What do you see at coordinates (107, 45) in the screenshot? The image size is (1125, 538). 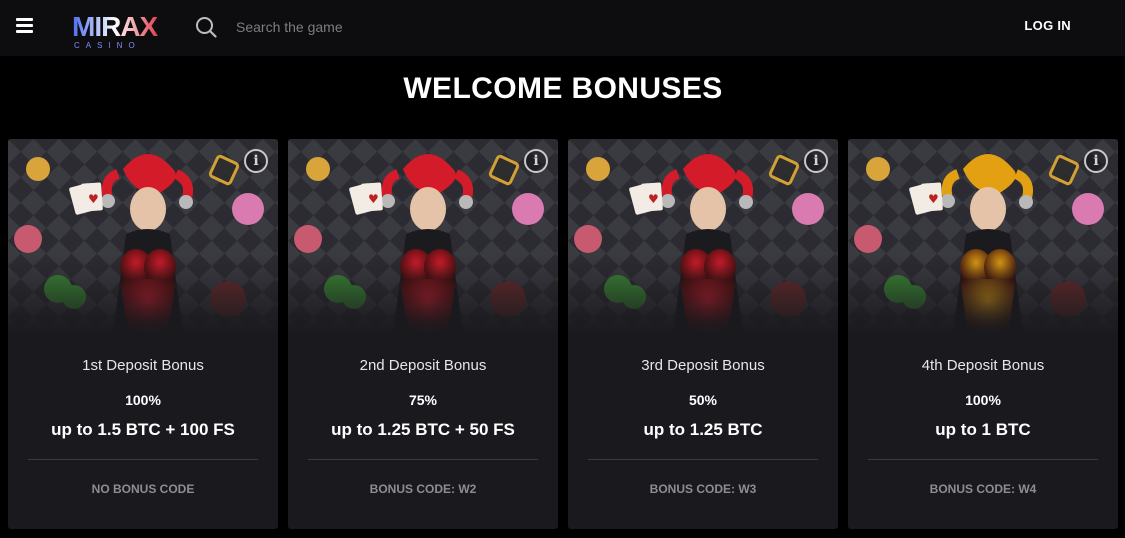 I see `svg-text: CASINO` at bounding box center [107, 45].